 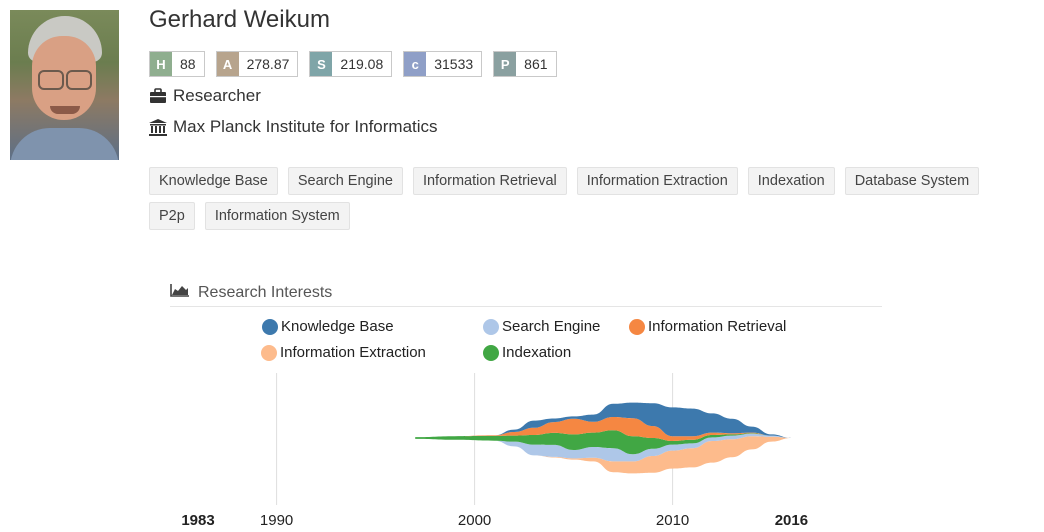 I want to click on x-tick-label: 1983, so click(x=197, y=520).